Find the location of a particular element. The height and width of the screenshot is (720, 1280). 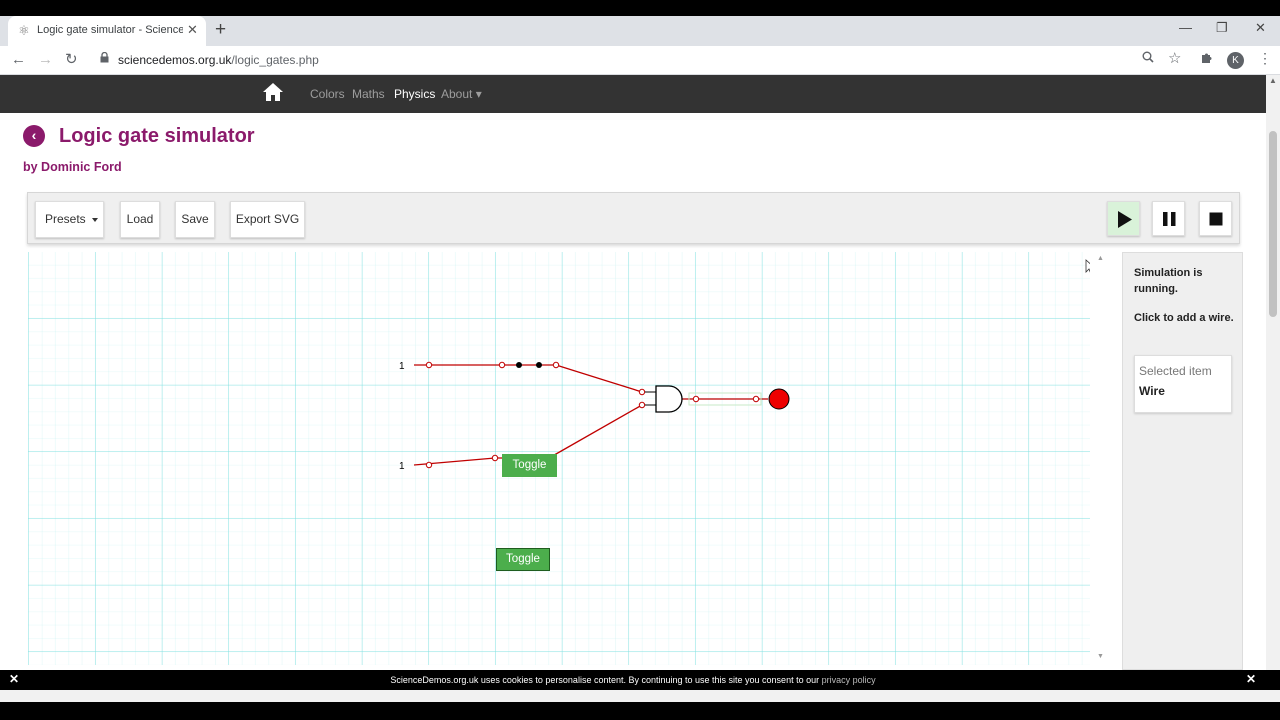

export-svg-button: Export SVG is located at coordinates (267, 219).